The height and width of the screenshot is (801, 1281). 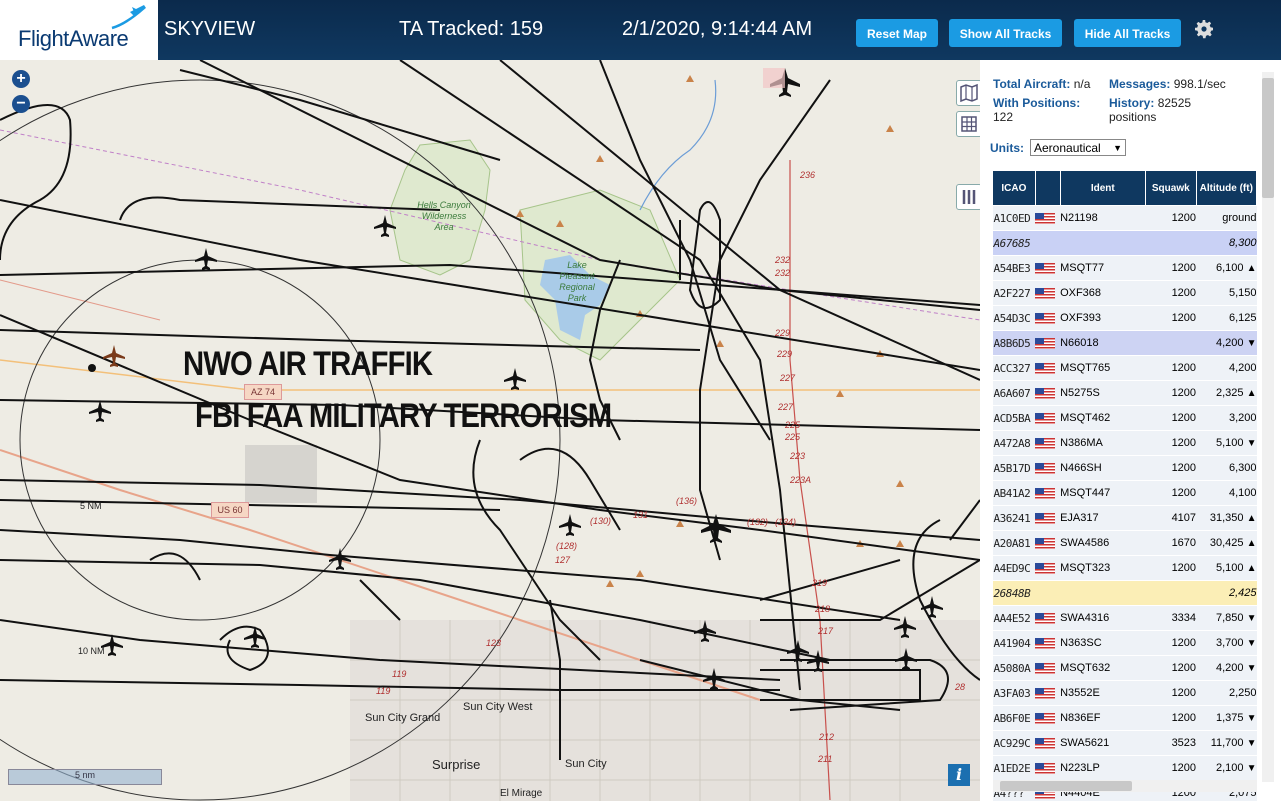 What do you see at coordinates (1014, 188) in the screenshot?
I see `column-icao: ICAO` at bounding box center [1014, 188].